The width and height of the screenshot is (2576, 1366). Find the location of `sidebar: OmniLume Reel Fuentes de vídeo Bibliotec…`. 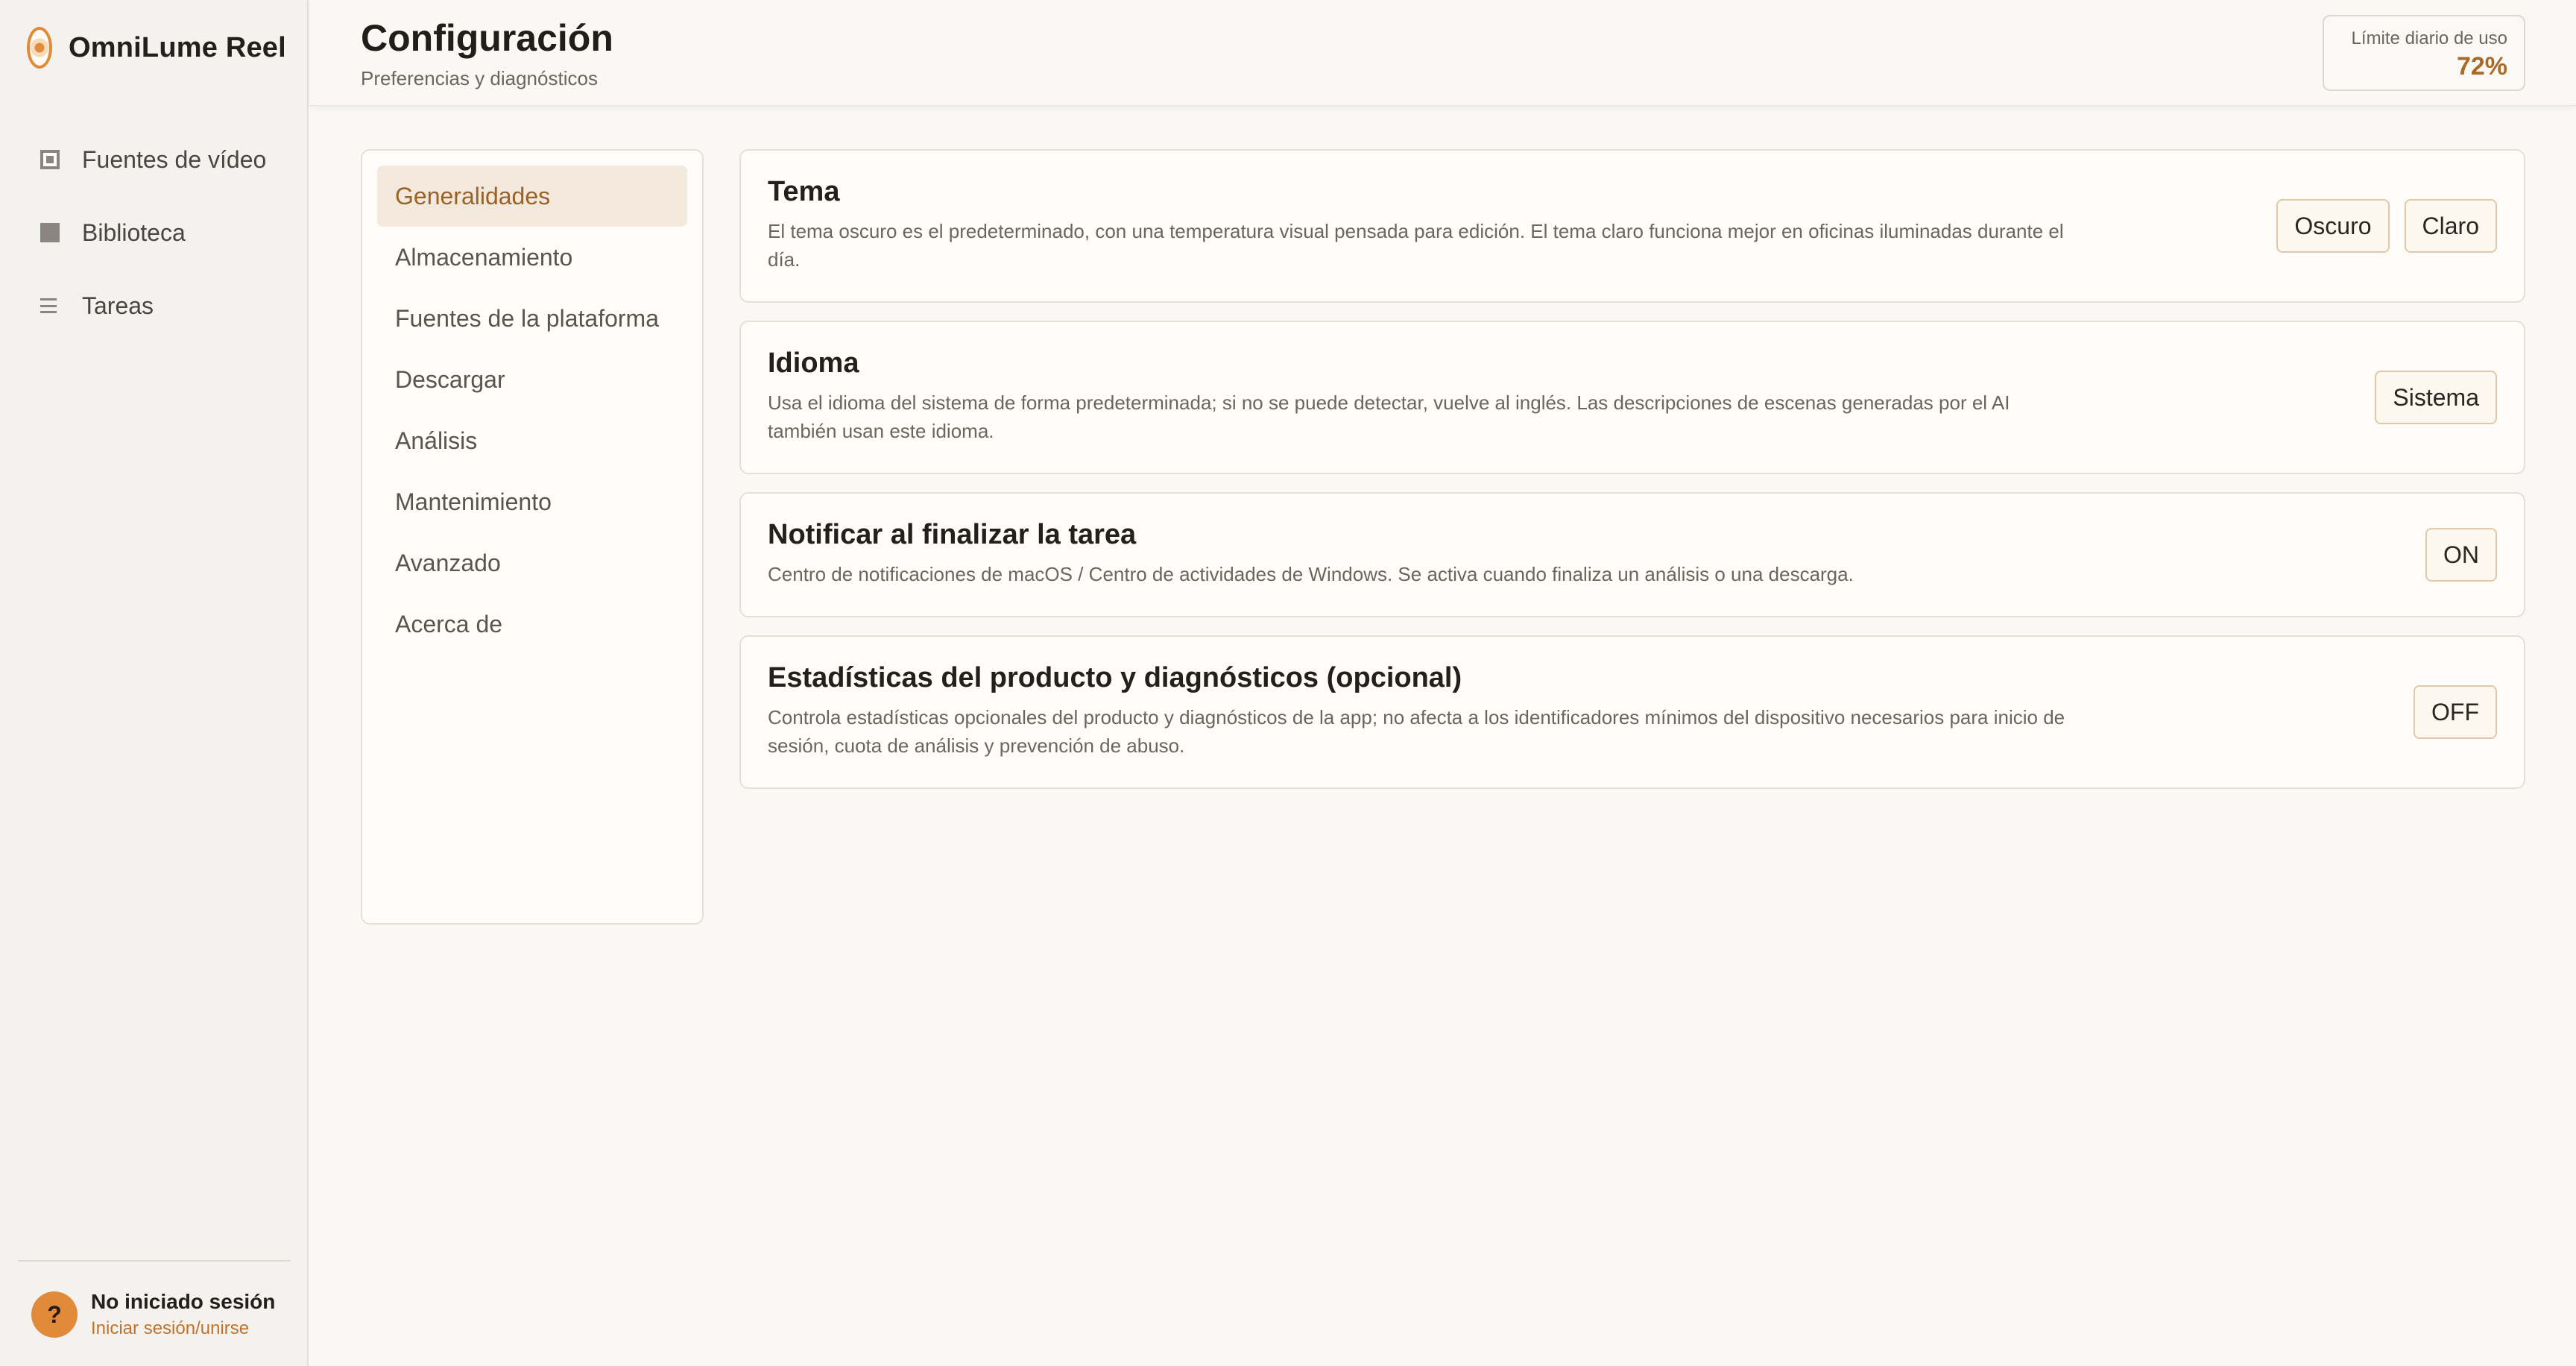

sidebar: OmniLume Reel Fuentes de vídeo Bibliotec… is located at coordinates (154, 683).